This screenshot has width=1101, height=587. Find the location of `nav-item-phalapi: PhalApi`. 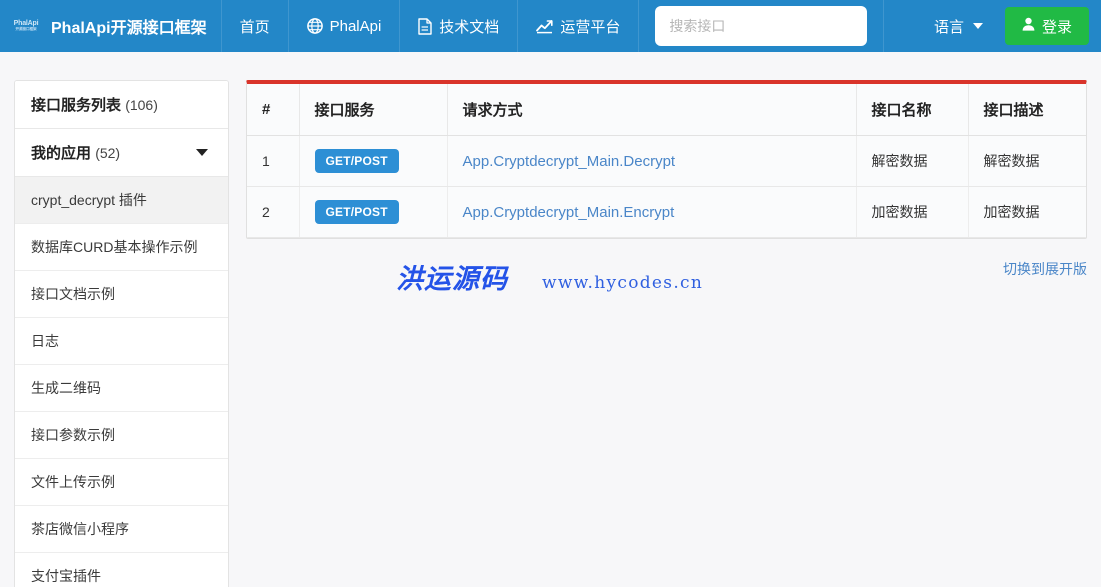

nav-item-phalapi: PhalApi is located at coordinates (345, 26).